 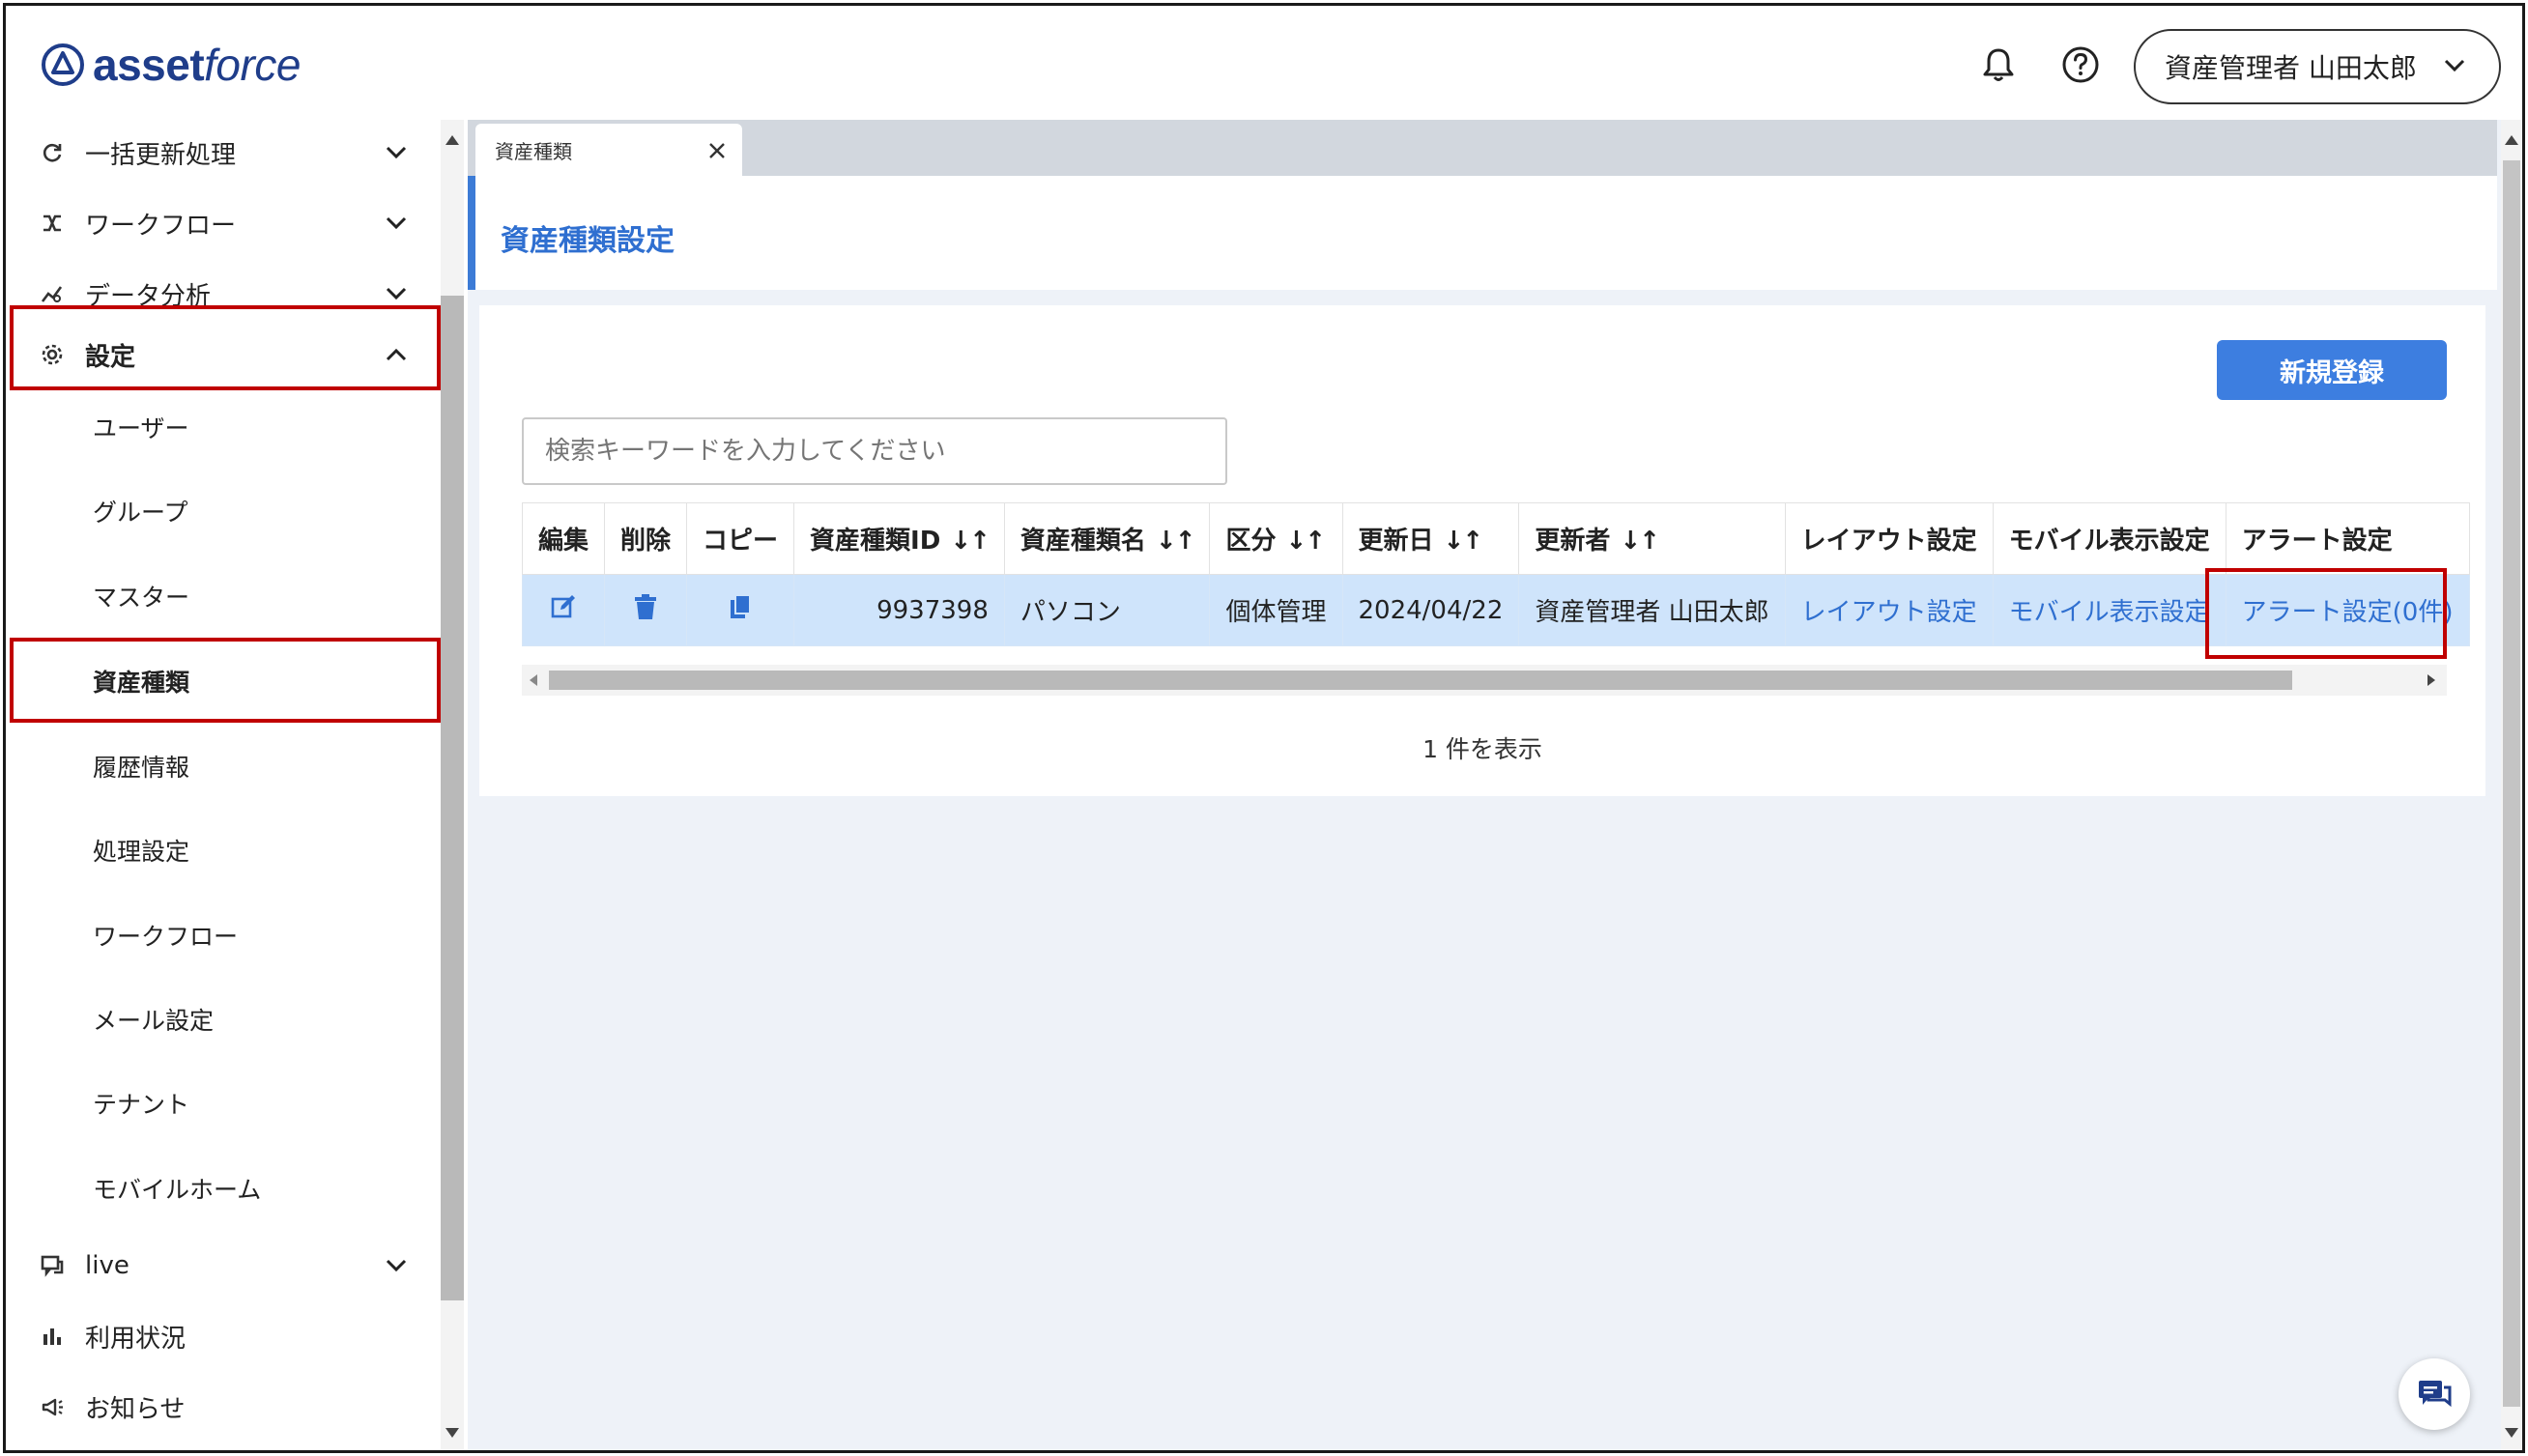 I want to click on sidebar-subitem-mail-settings: メール設定, so click(x=218, y=1020).